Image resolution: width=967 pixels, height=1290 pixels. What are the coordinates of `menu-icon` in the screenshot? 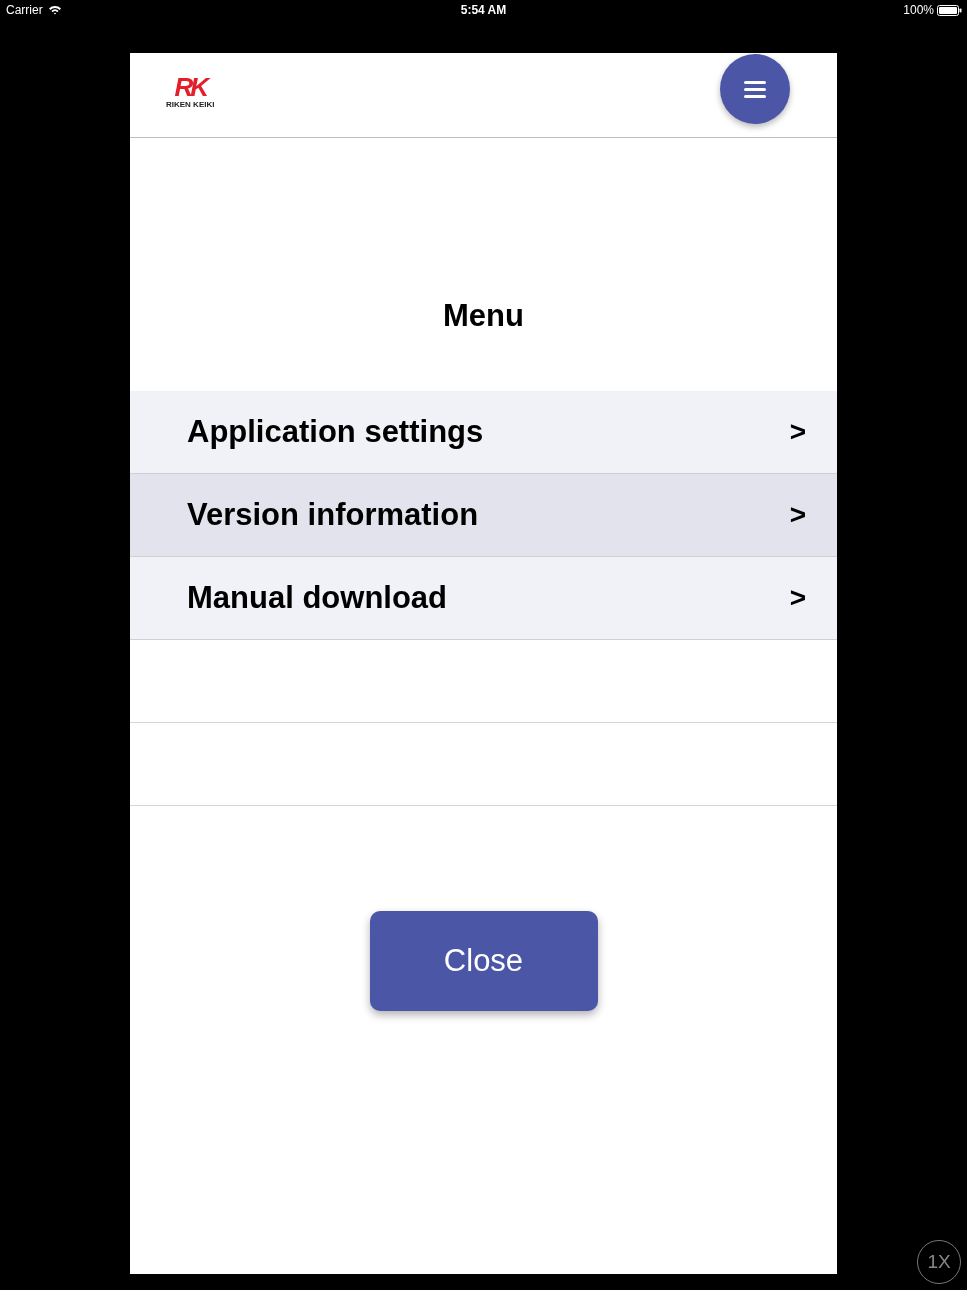 It's located at (755, 89).